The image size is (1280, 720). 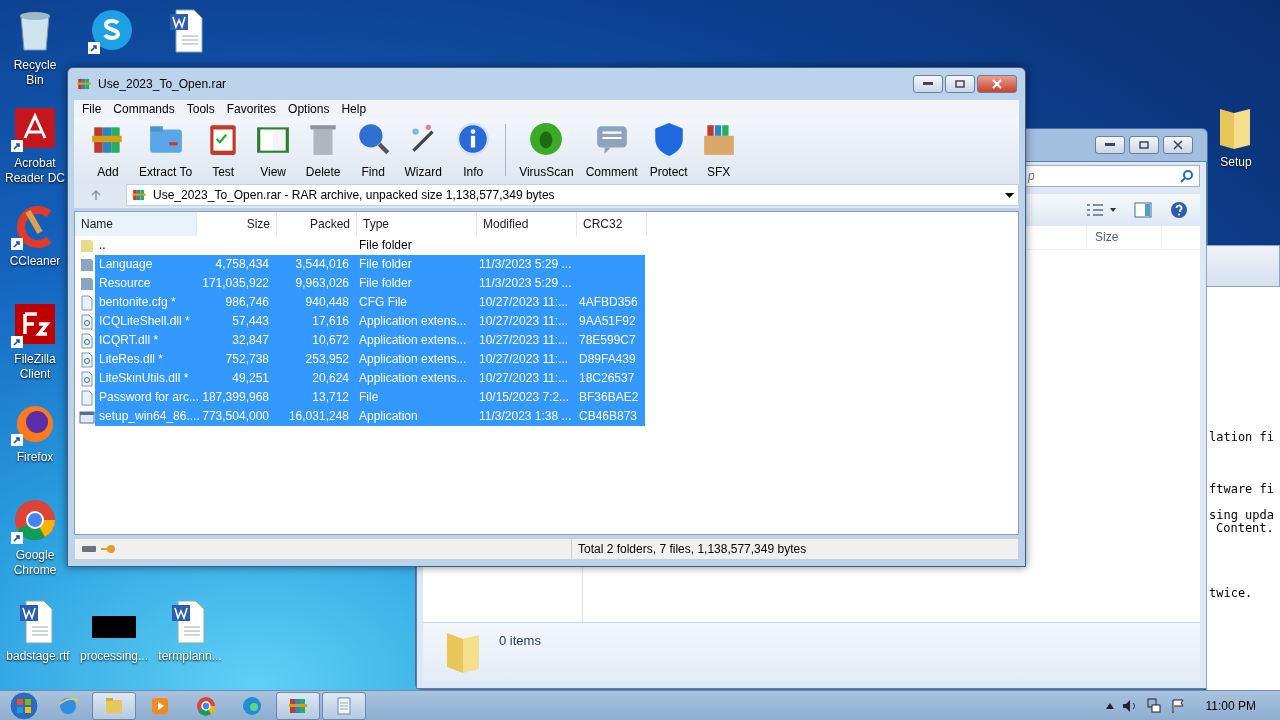 What do you see at coordinates (1236, 162) in the screenshot?
I see `desktop-icon-label: Setup` at bounding box center [1236, 162].